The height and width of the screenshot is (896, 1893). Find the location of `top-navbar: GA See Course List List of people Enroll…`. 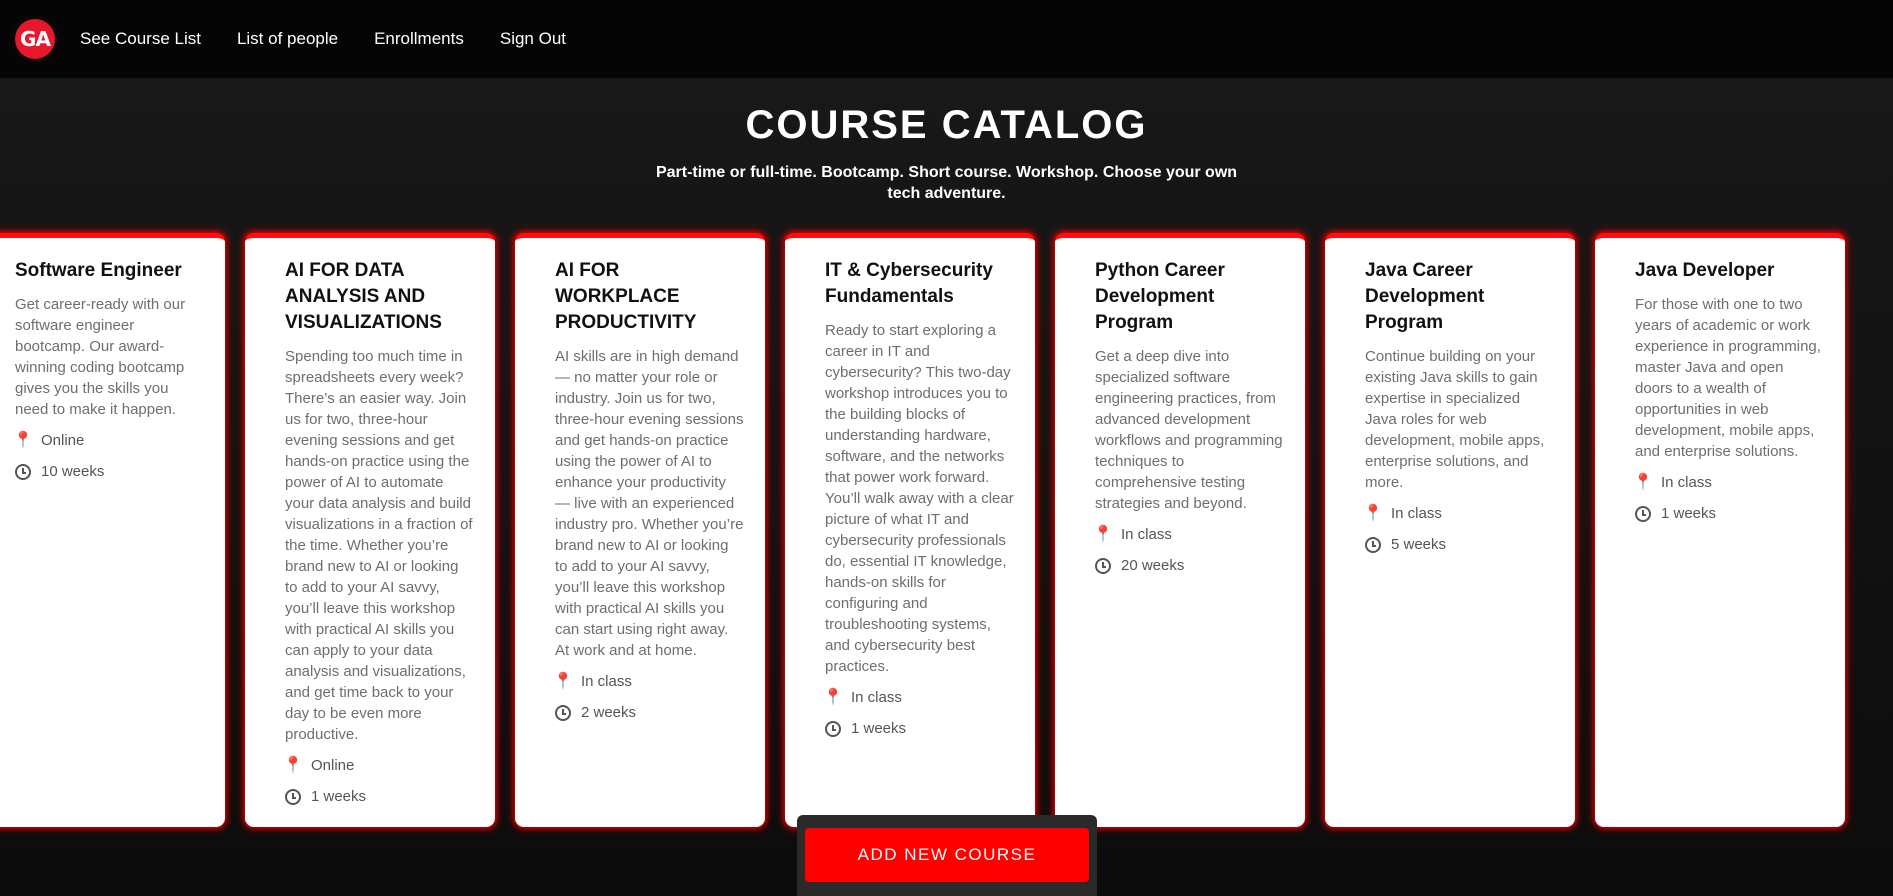

top-navbar: GA See Course List List of people Enroll… is located at coordinates (946, 39).